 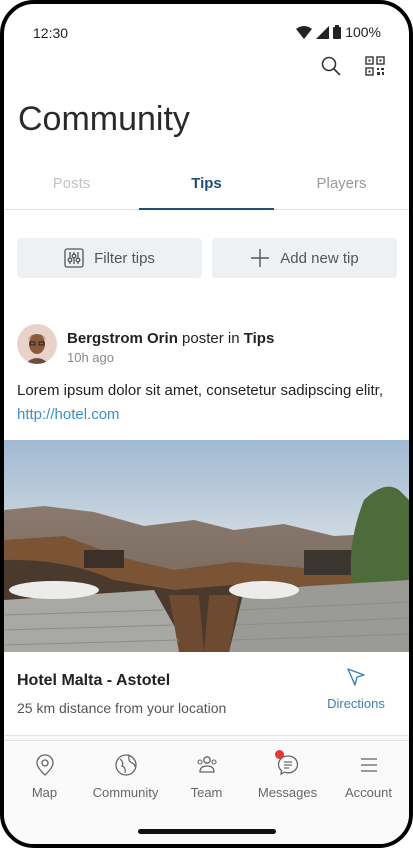 I want to click on status-indicators: 100%, so click(x=338, y=32).